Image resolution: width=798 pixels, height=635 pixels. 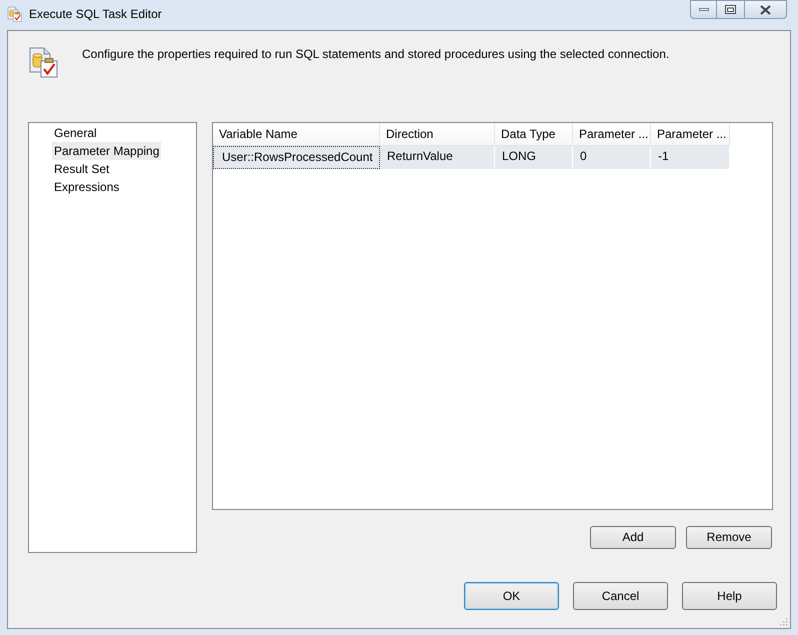 I want to click on table-cell: LONG, so click(x=534, y=157).